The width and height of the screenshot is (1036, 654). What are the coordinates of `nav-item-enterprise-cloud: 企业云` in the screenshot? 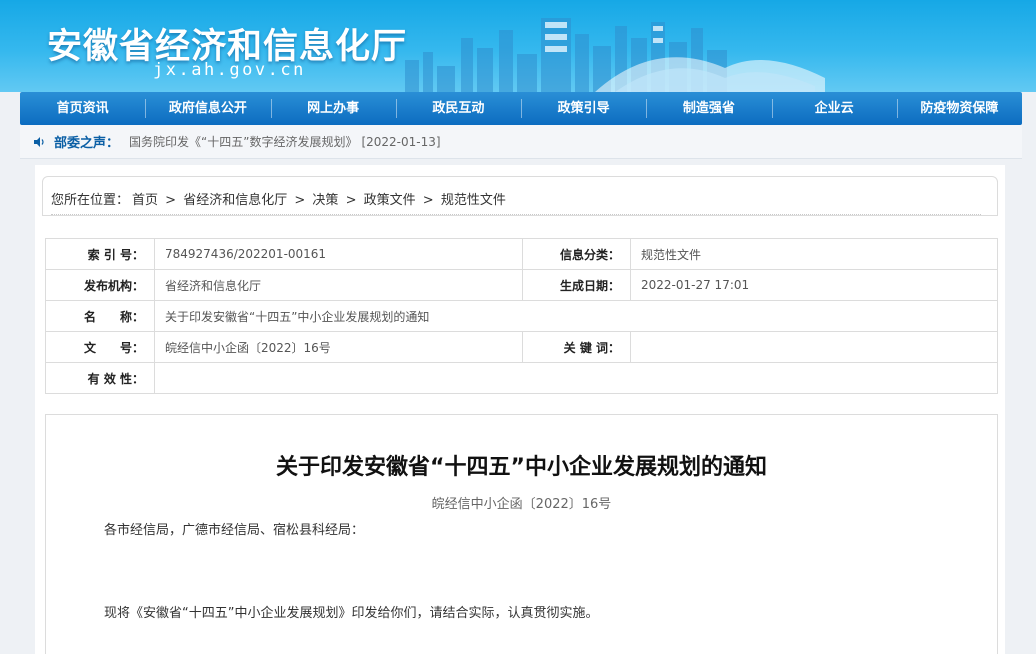 It's located at (834, 108).